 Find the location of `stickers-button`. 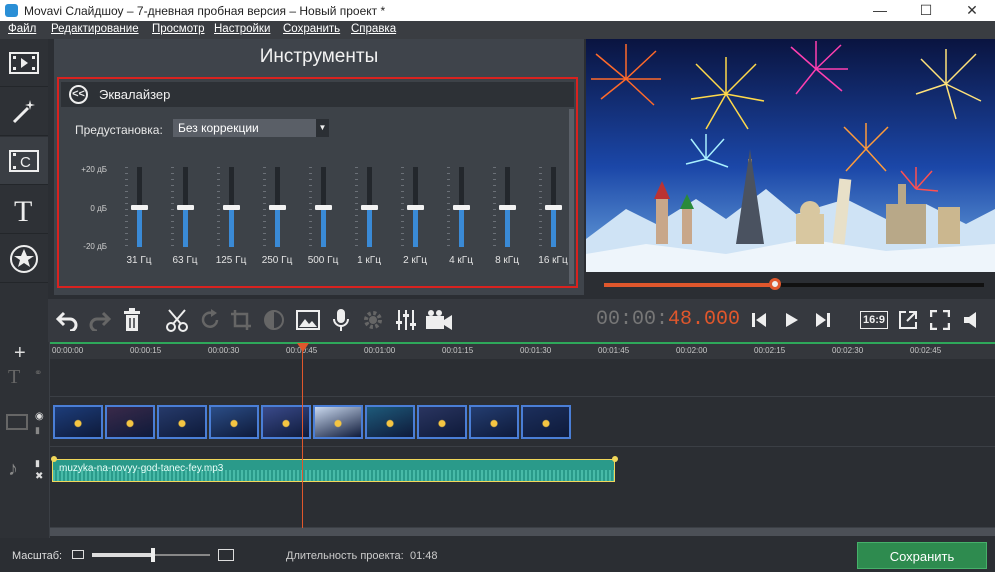

stickers-button is located at coordinates (24, 259).